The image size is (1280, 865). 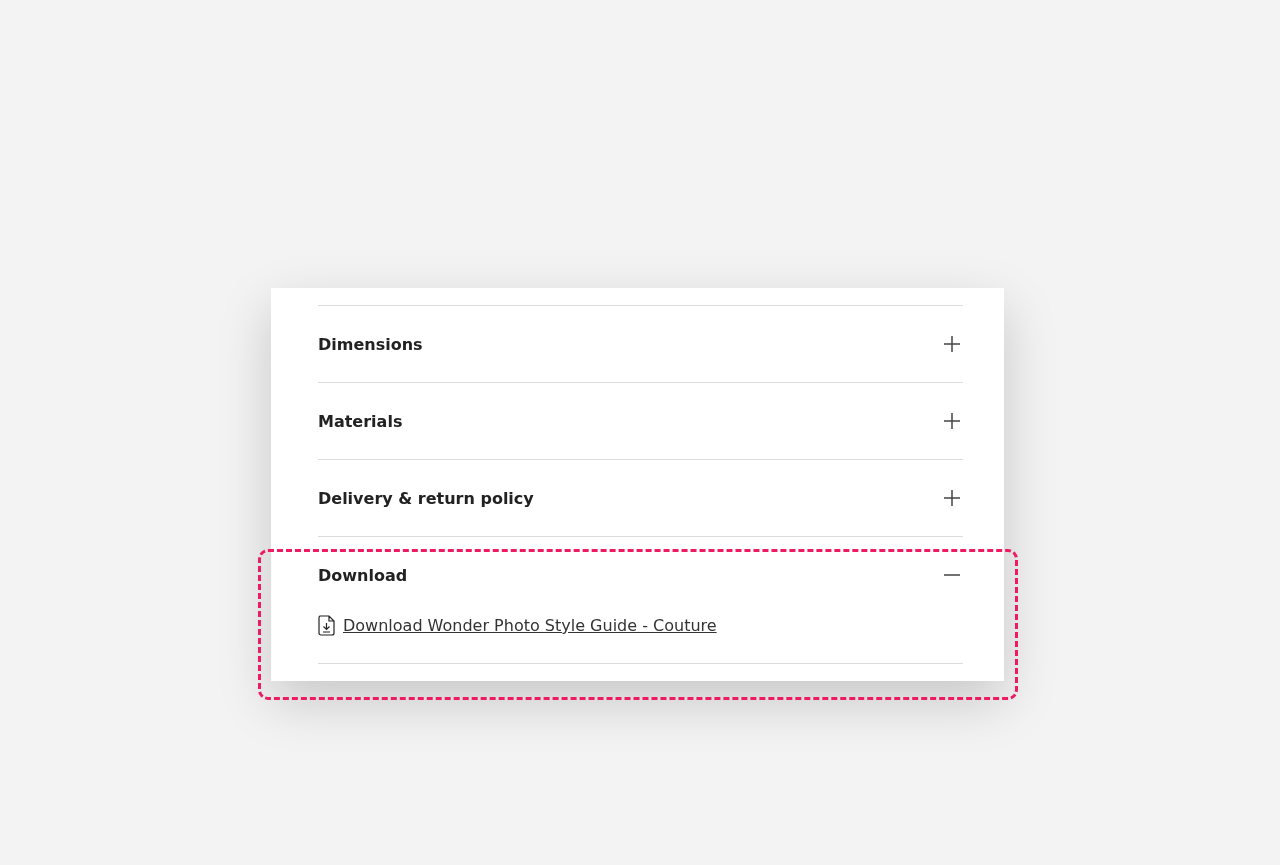 What do you see at coordinates (530, 625) in the screenshot?
I see `download-link: Download Wonder Photo Style Guide - Couture` at bounding box center [530, 625].